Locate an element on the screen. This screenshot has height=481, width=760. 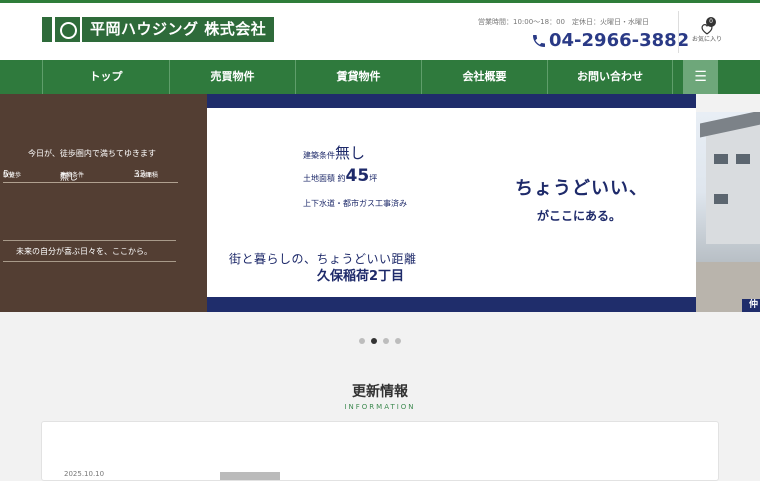
news-card: 2025.10.10 is located at coordinates (380, 451).